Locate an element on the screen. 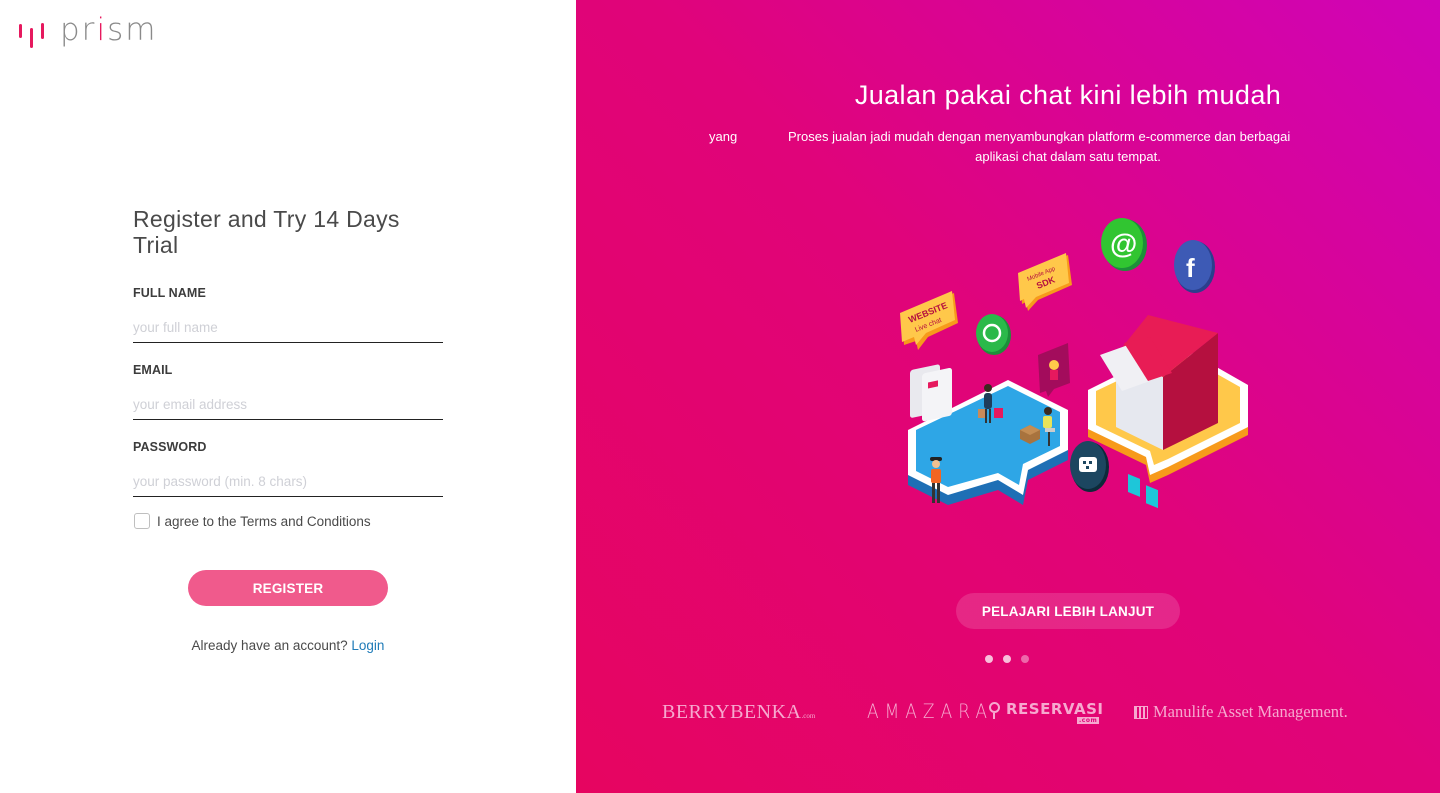 Image resolution: width=1440 pixels, height=793 pixels. hero-title: Jualan pakai chat kini lebih mudah is located at coordinates (1068, 95).